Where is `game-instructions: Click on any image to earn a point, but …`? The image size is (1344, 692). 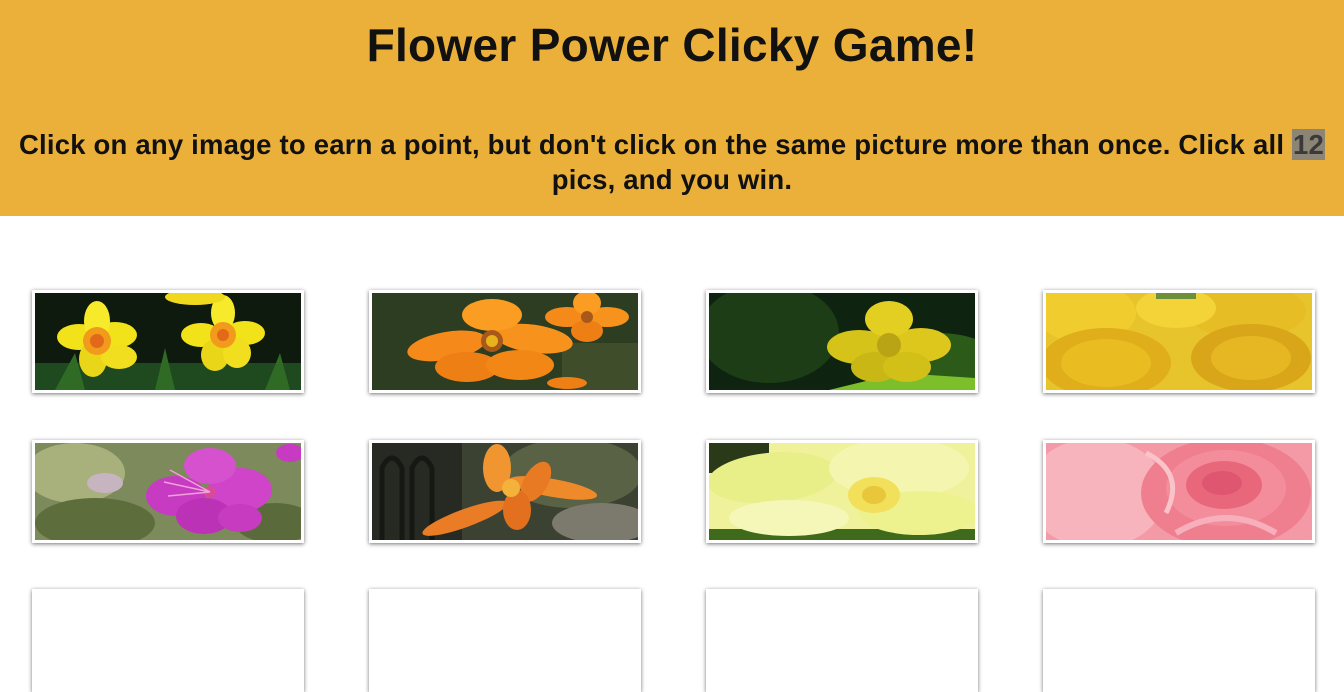
game-instructions: Click on any image to earn a point, but … is located at coordinates (672, 162).